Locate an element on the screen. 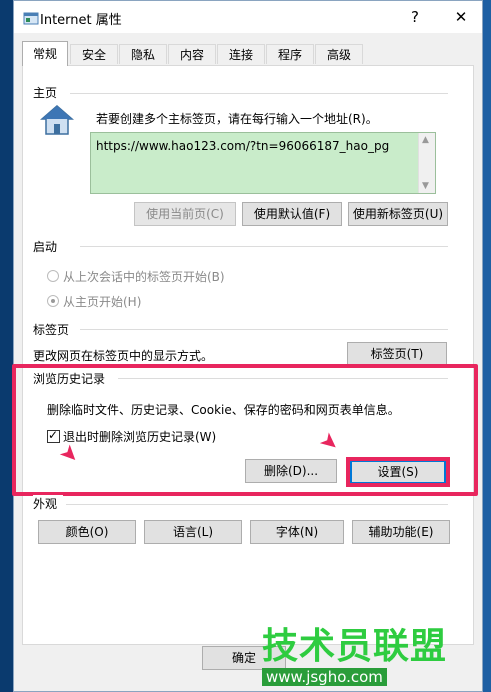  startup-section-title: 启动 is located at coordinates (48, 246).